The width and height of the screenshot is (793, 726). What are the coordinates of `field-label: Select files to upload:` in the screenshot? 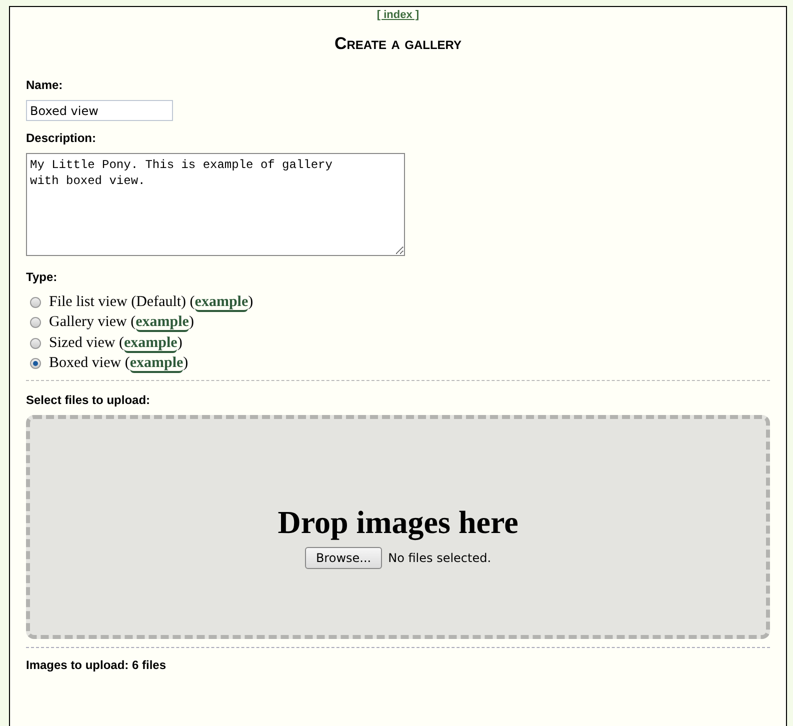 It's located at (89, 400).